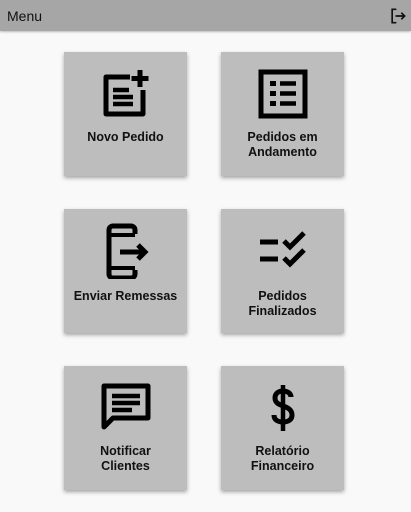 This screenshot has height=512, width=411. I want to click on card-novo-pedido: Novo Pedido, so click(125, 114).